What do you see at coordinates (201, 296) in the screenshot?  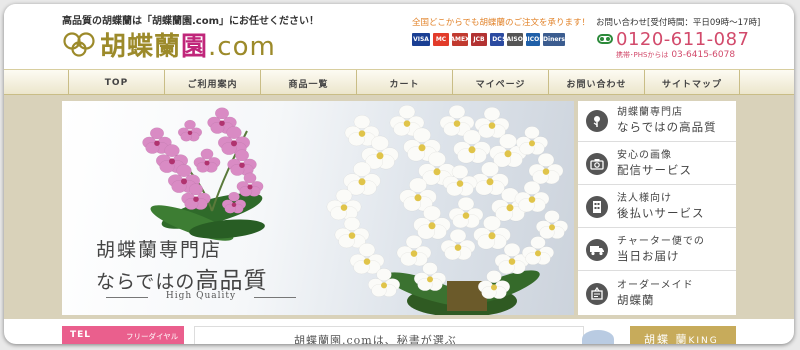 I see `hero-subtitle: High Quality` at bounding box center [201, 296].